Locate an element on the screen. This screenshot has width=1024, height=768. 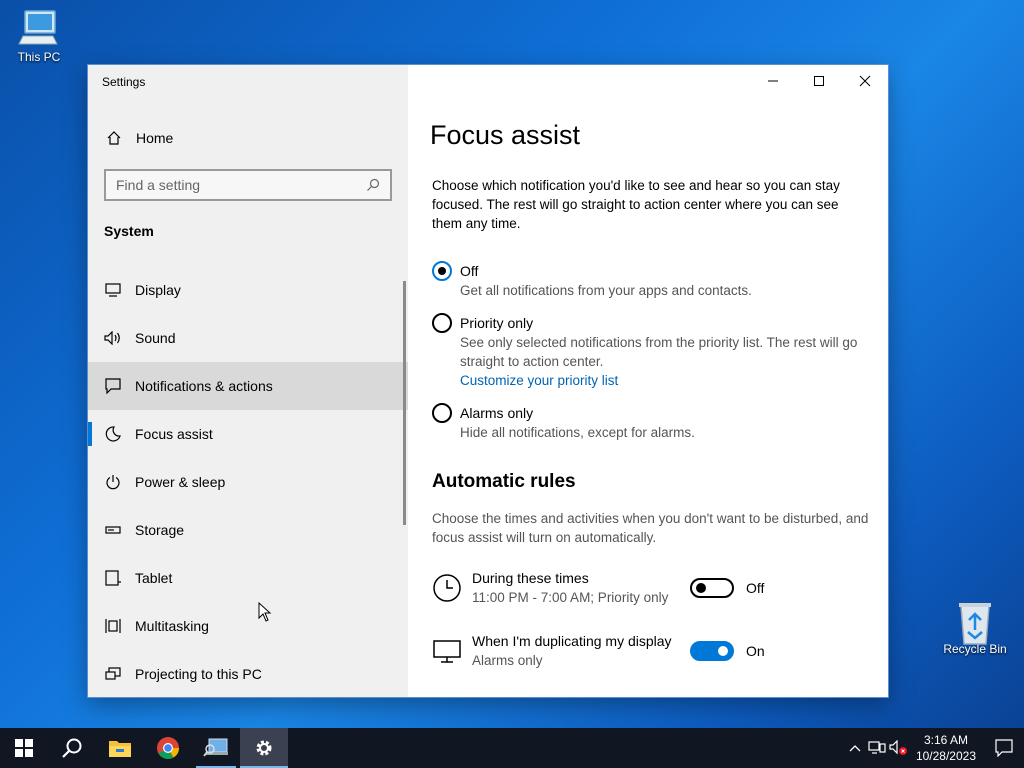
sidebar-scrollbar is located at coordinates (404, 403).